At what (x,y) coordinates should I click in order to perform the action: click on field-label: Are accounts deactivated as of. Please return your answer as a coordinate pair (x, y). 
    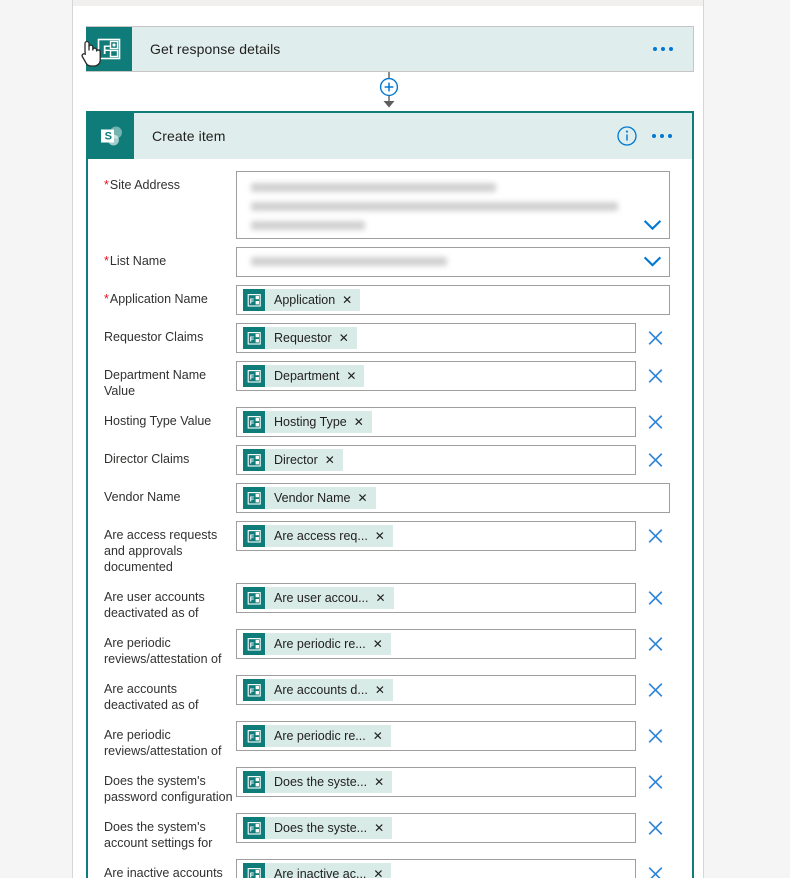
    Looking at the image, I should click on (169, 694).